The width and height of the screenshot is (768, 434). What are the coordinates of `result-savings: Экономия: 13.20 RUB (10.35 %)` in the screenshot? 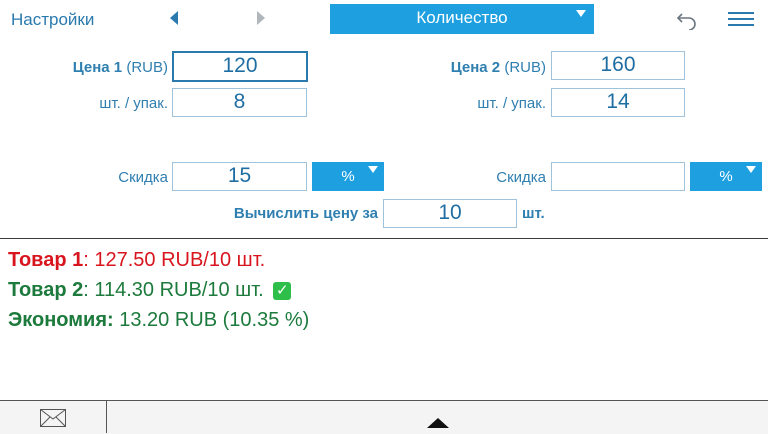 It's located at (158, 320).